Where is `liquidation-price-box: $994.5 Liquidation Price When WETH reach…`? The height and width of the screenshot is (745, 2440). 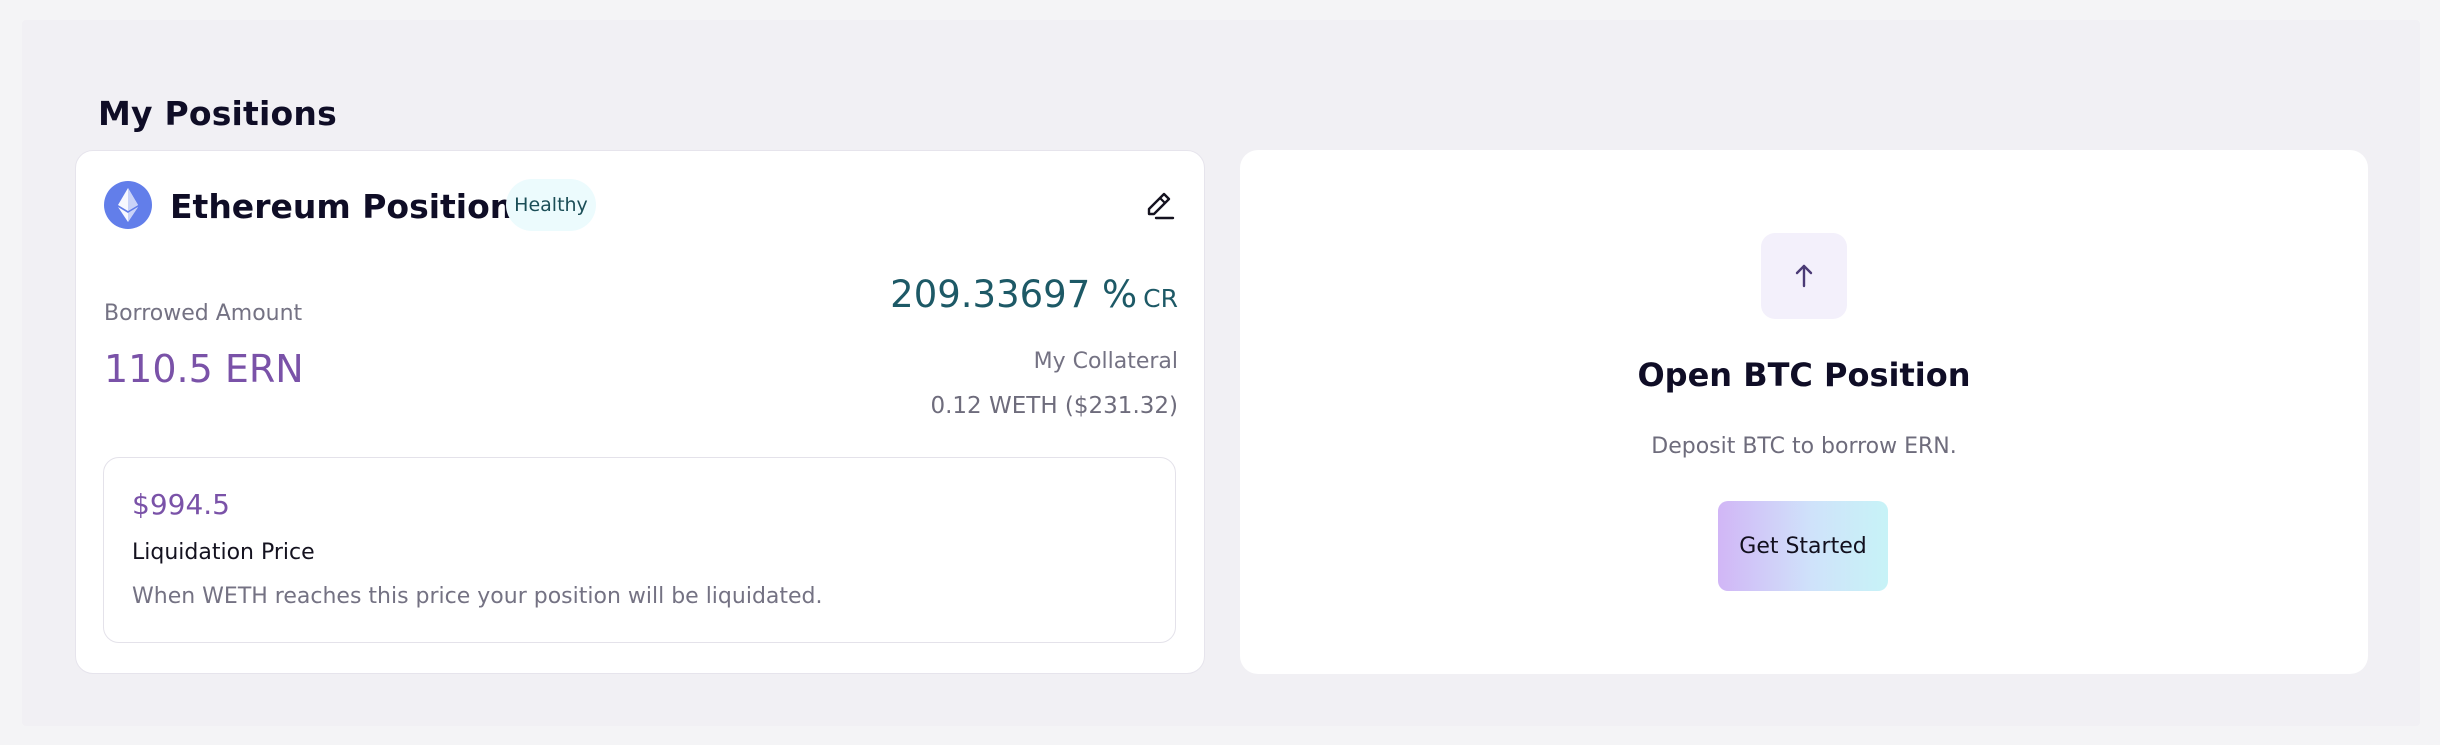
liquidation-price-box: $994.5 Liquidation Price When WETH reach… is located at coordinates (639, 550).